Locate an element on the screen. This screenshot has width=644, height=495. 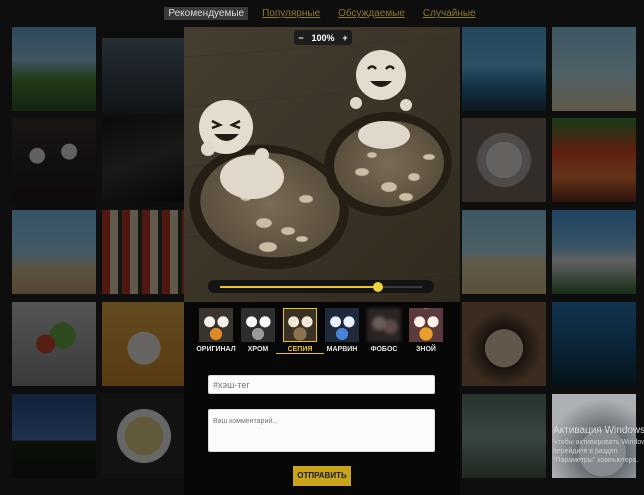
filter-sepia: СЕПИЯ is located at coordinates (300, 331).